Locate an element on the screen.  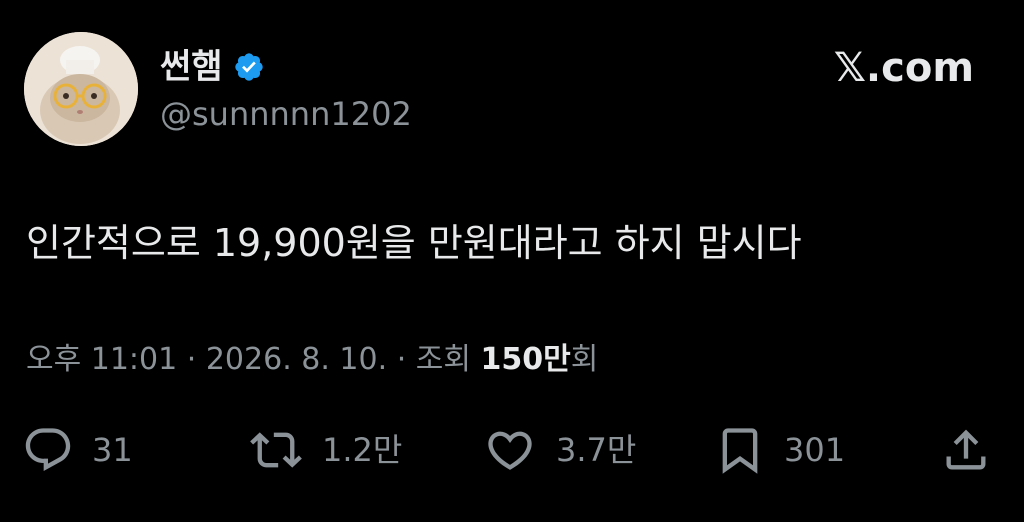
heart-icon is located at coordinates (510, 450).